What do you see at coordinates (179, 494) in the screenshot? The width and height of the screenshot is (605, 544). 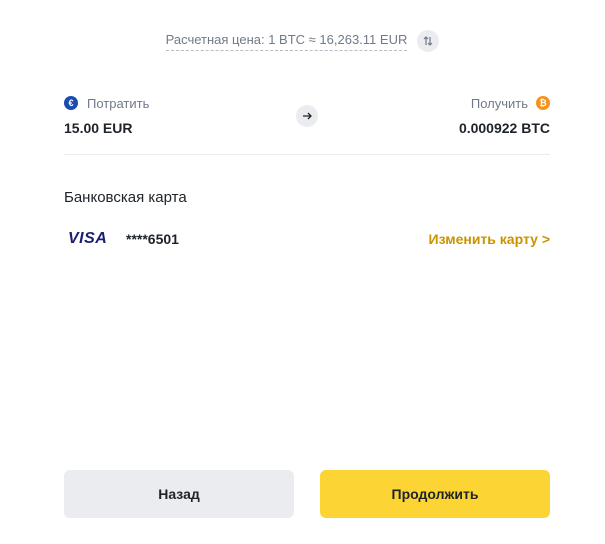 I see `back-button: Назад` at bounding box center [179, 494].